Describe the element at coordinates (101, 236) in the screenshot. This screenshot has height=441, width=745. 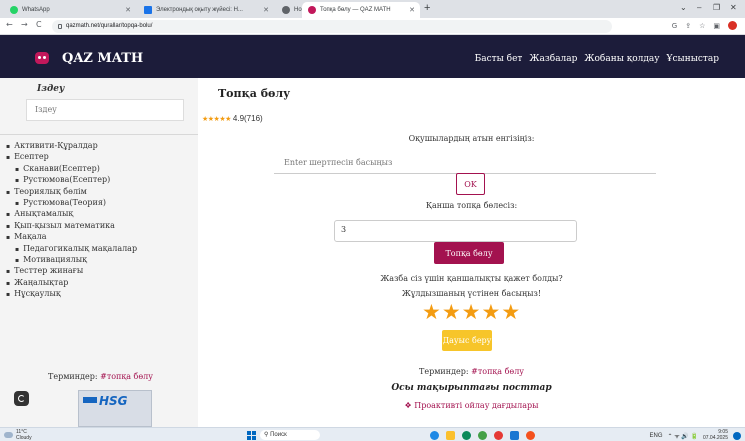
I see `sidebar-item-articles: Мақала` at that location.